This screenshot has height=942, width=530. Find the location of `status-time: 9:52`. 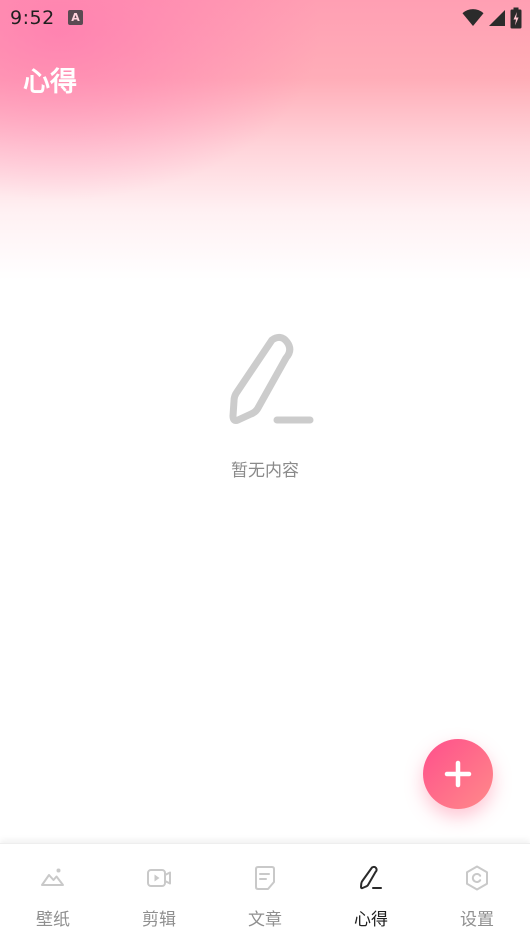

status-time: 9:52 is located at coordinates (32, 18).